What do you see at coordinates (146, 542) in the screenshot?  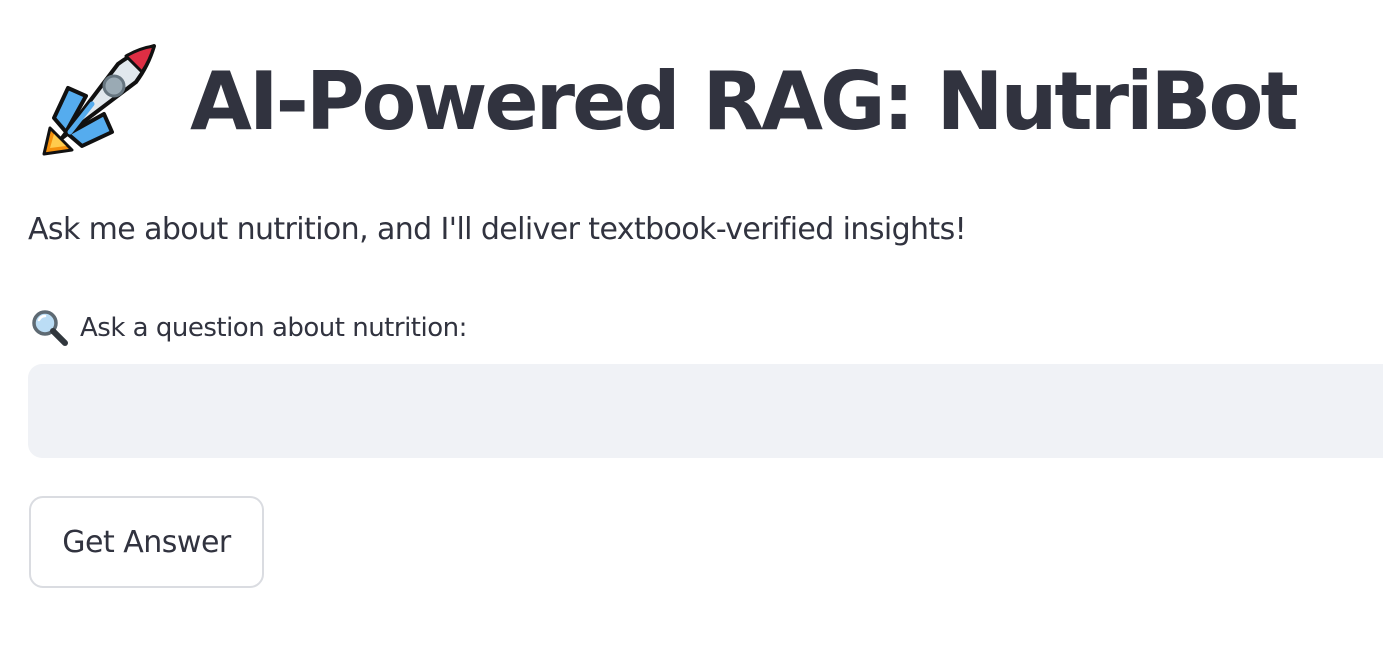 I see `get-answer-button: Get Answer` at bounding box center [146, 542].